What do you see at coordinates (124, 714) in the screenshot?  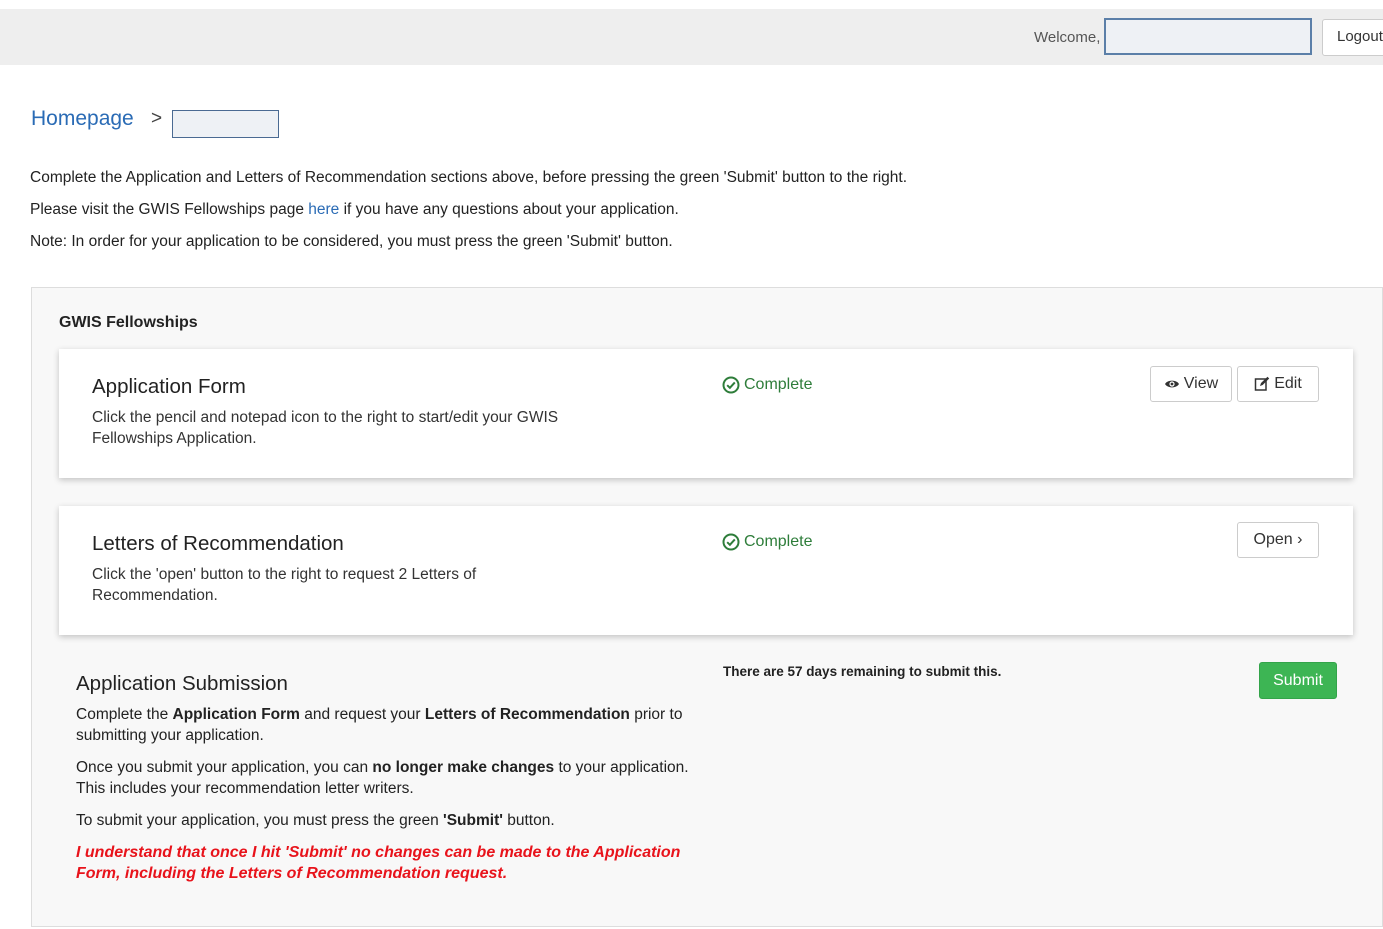 I see `p1-text: Complete the` at bounding box center [124, 714].